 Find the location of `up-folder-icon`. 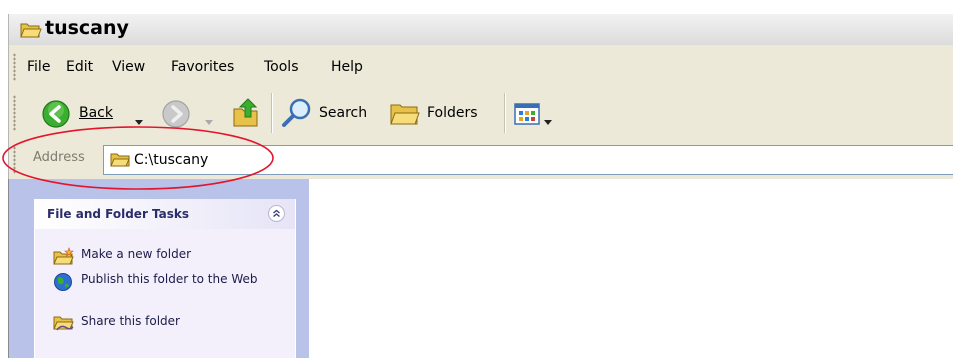

up-folder-icon is located at coordinates (246, 114).